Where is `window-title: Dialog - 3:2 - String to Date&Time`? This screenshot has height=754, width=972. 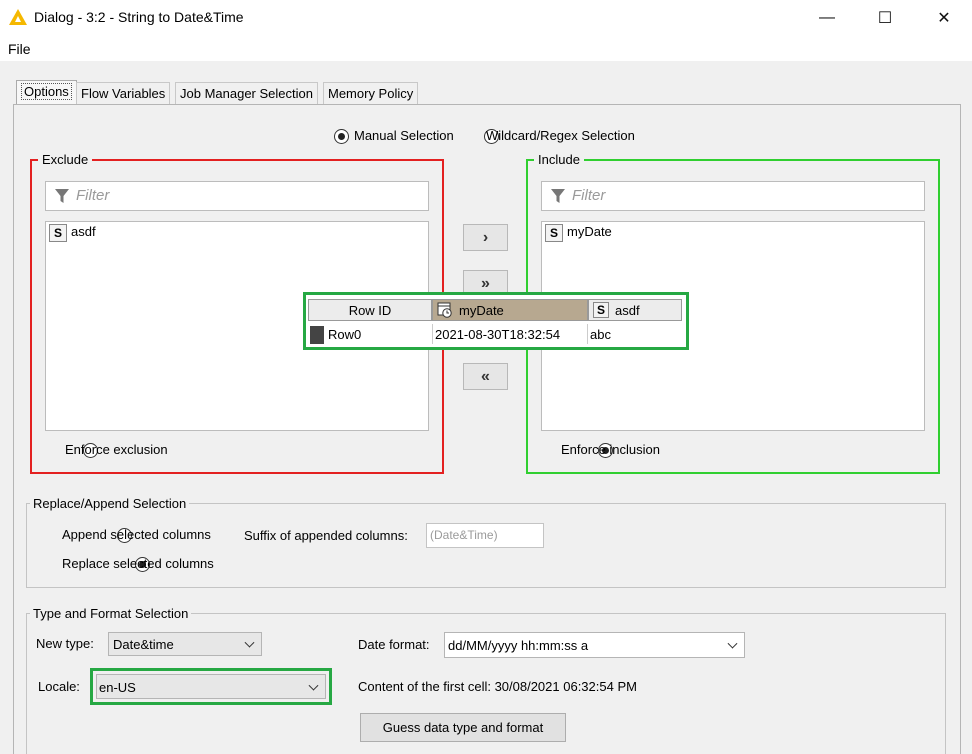
window-title: Dialog - 3:2 - String to Date&Time is located at coordinates (139, 17).